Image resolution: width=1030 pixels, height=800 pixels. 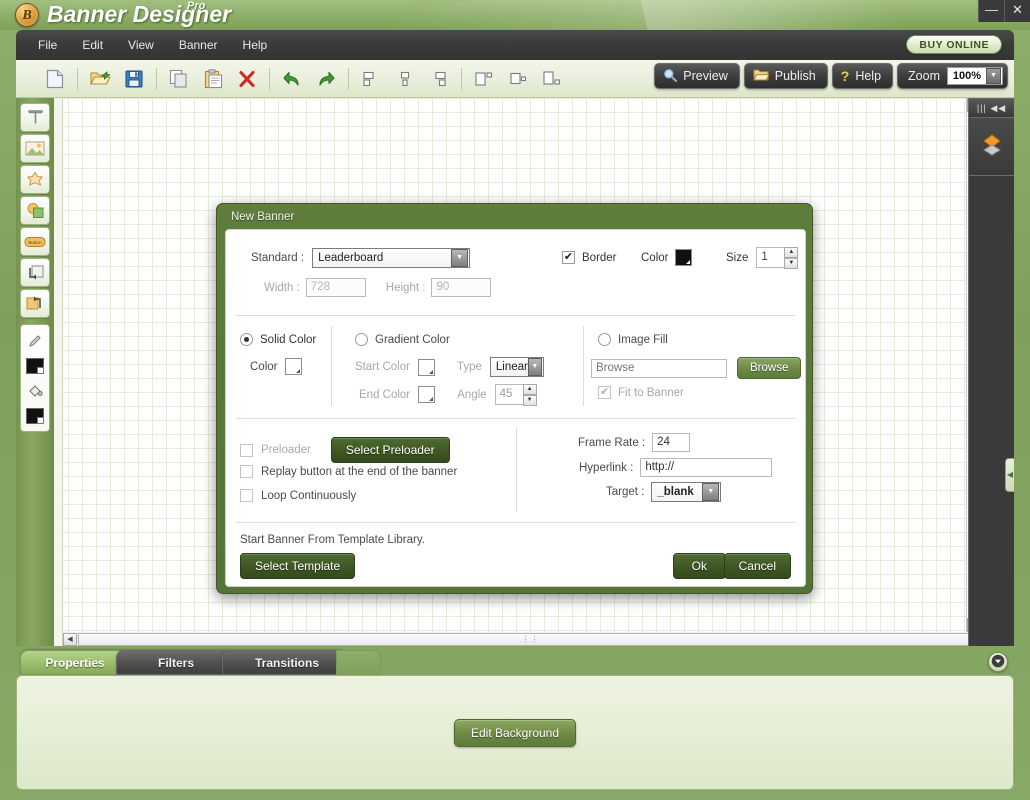 What do you see at coordinates (246, 450) in the screenshot?
I see `preloader-checkbox` at bounding box center [246, 450].